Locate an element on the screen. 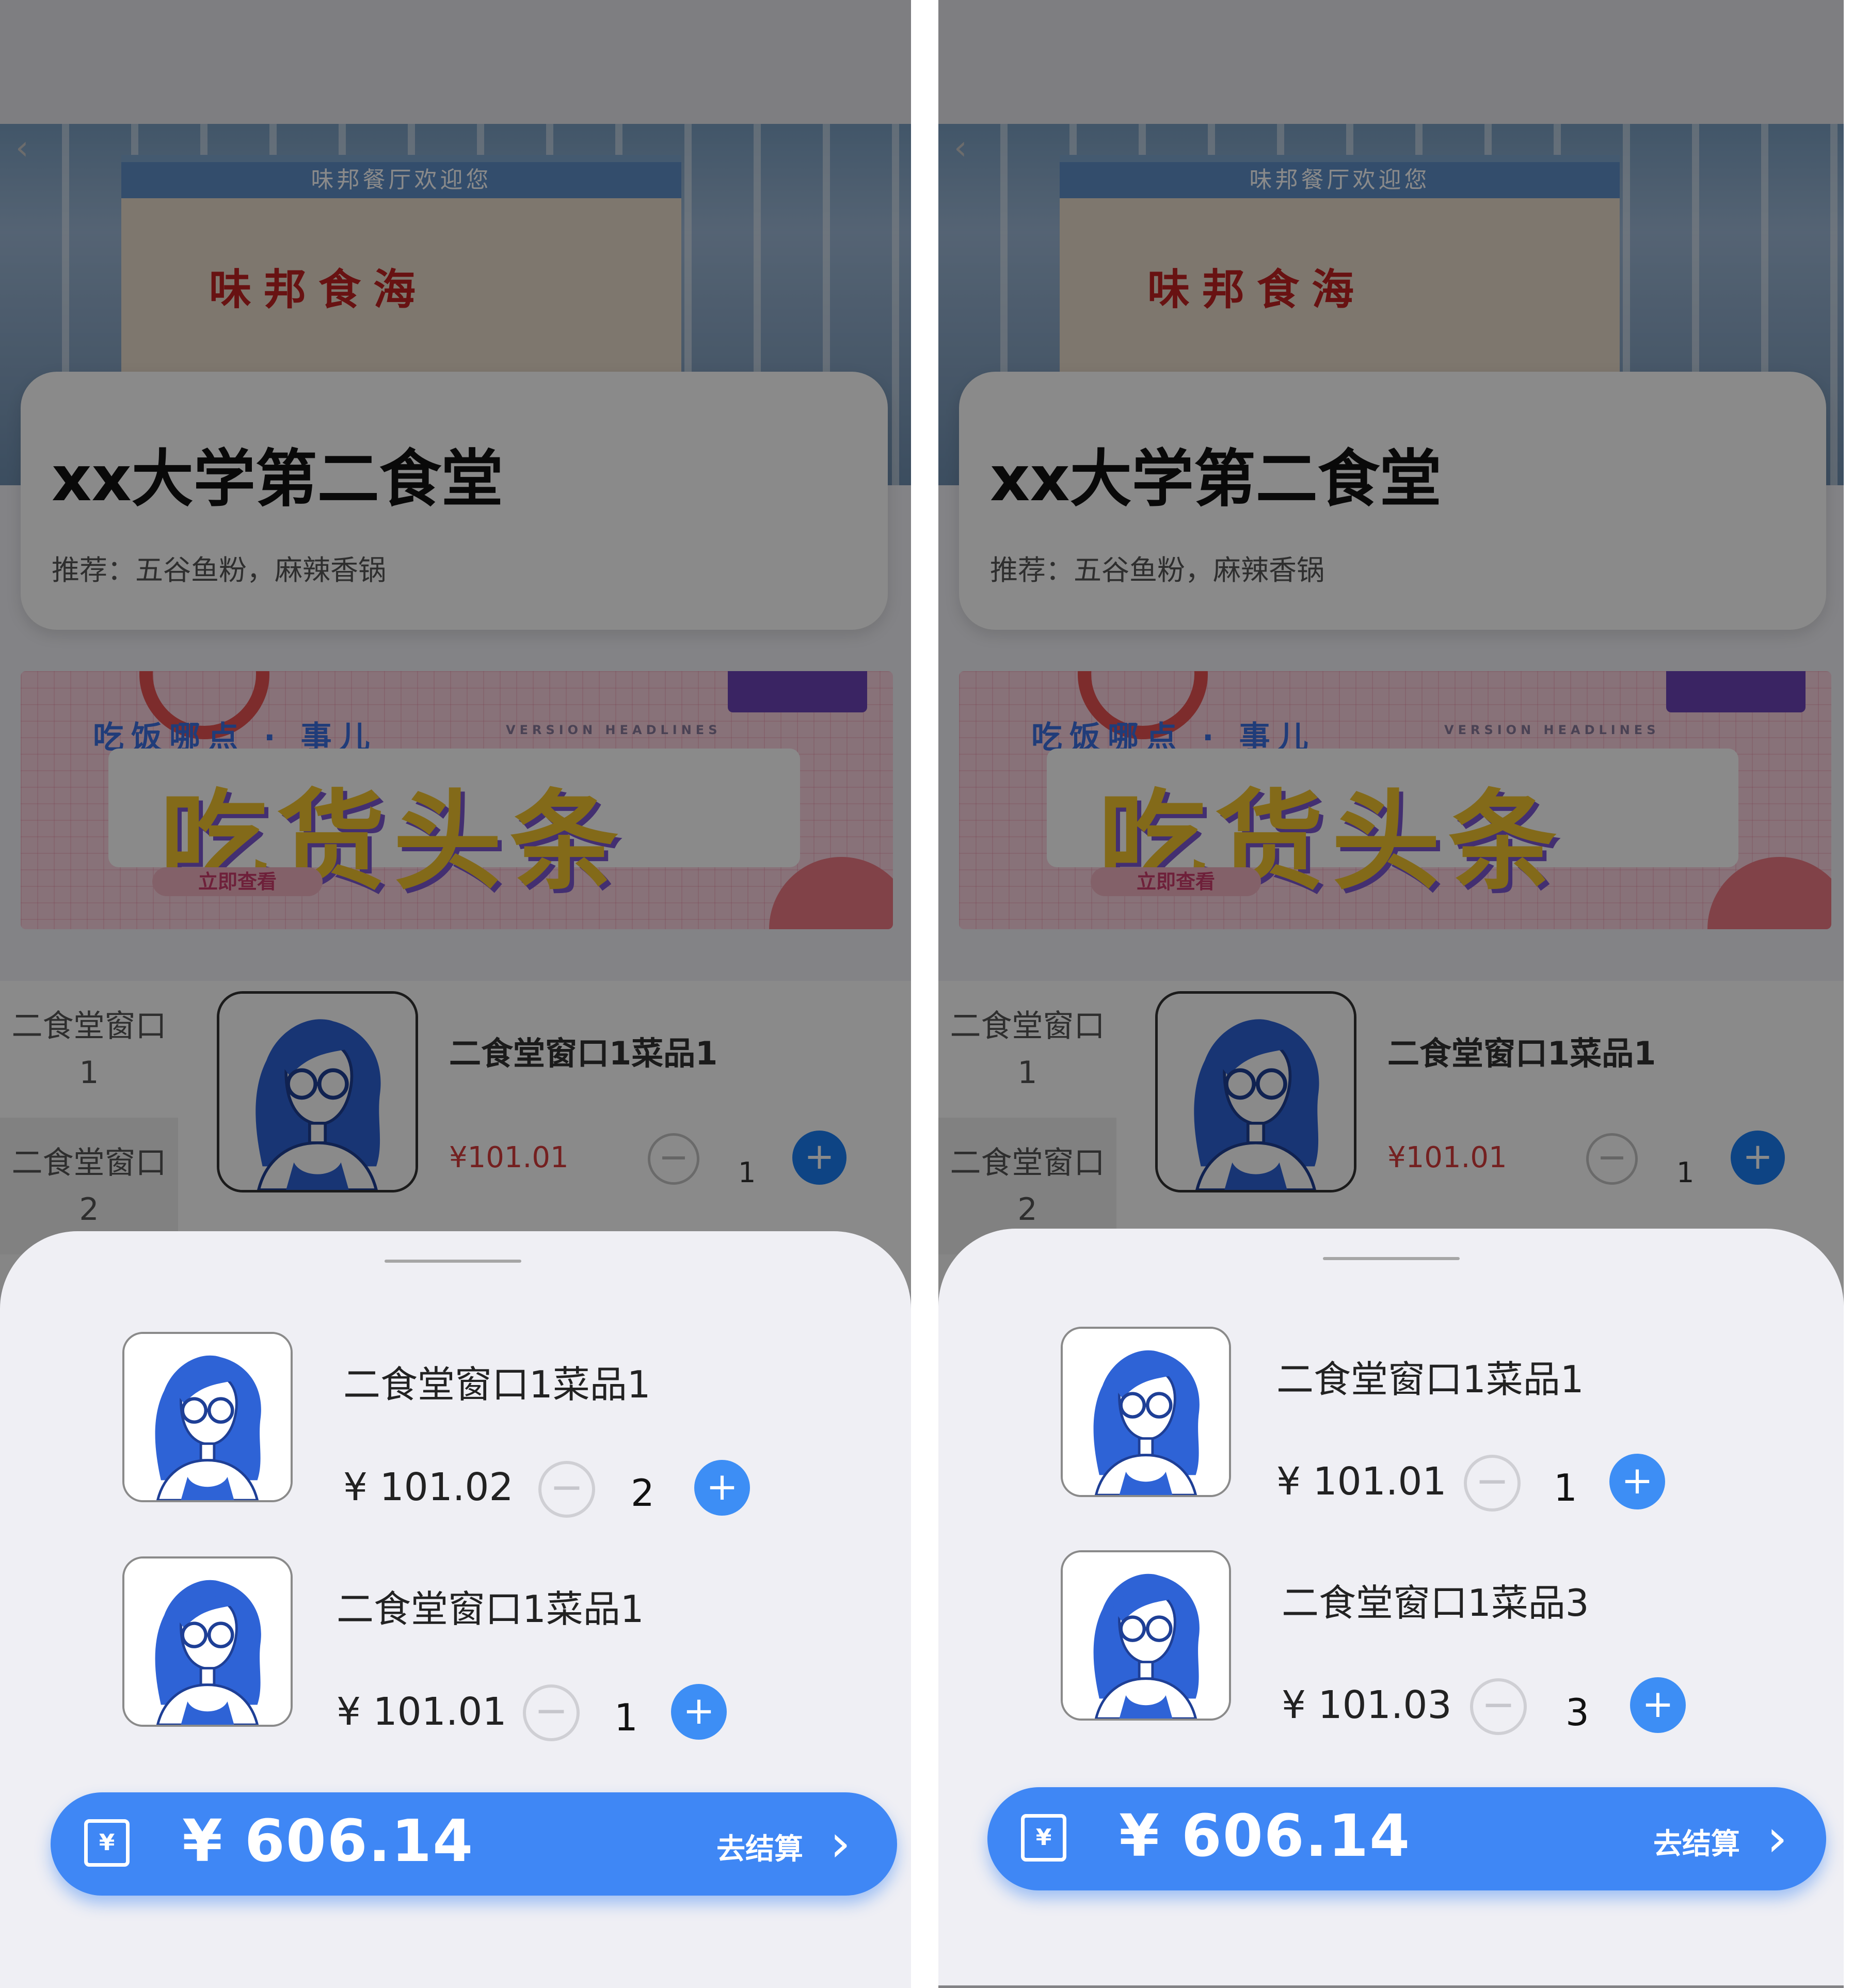  cart-item-quantity: 2 is located at coordinates (642, 1493).